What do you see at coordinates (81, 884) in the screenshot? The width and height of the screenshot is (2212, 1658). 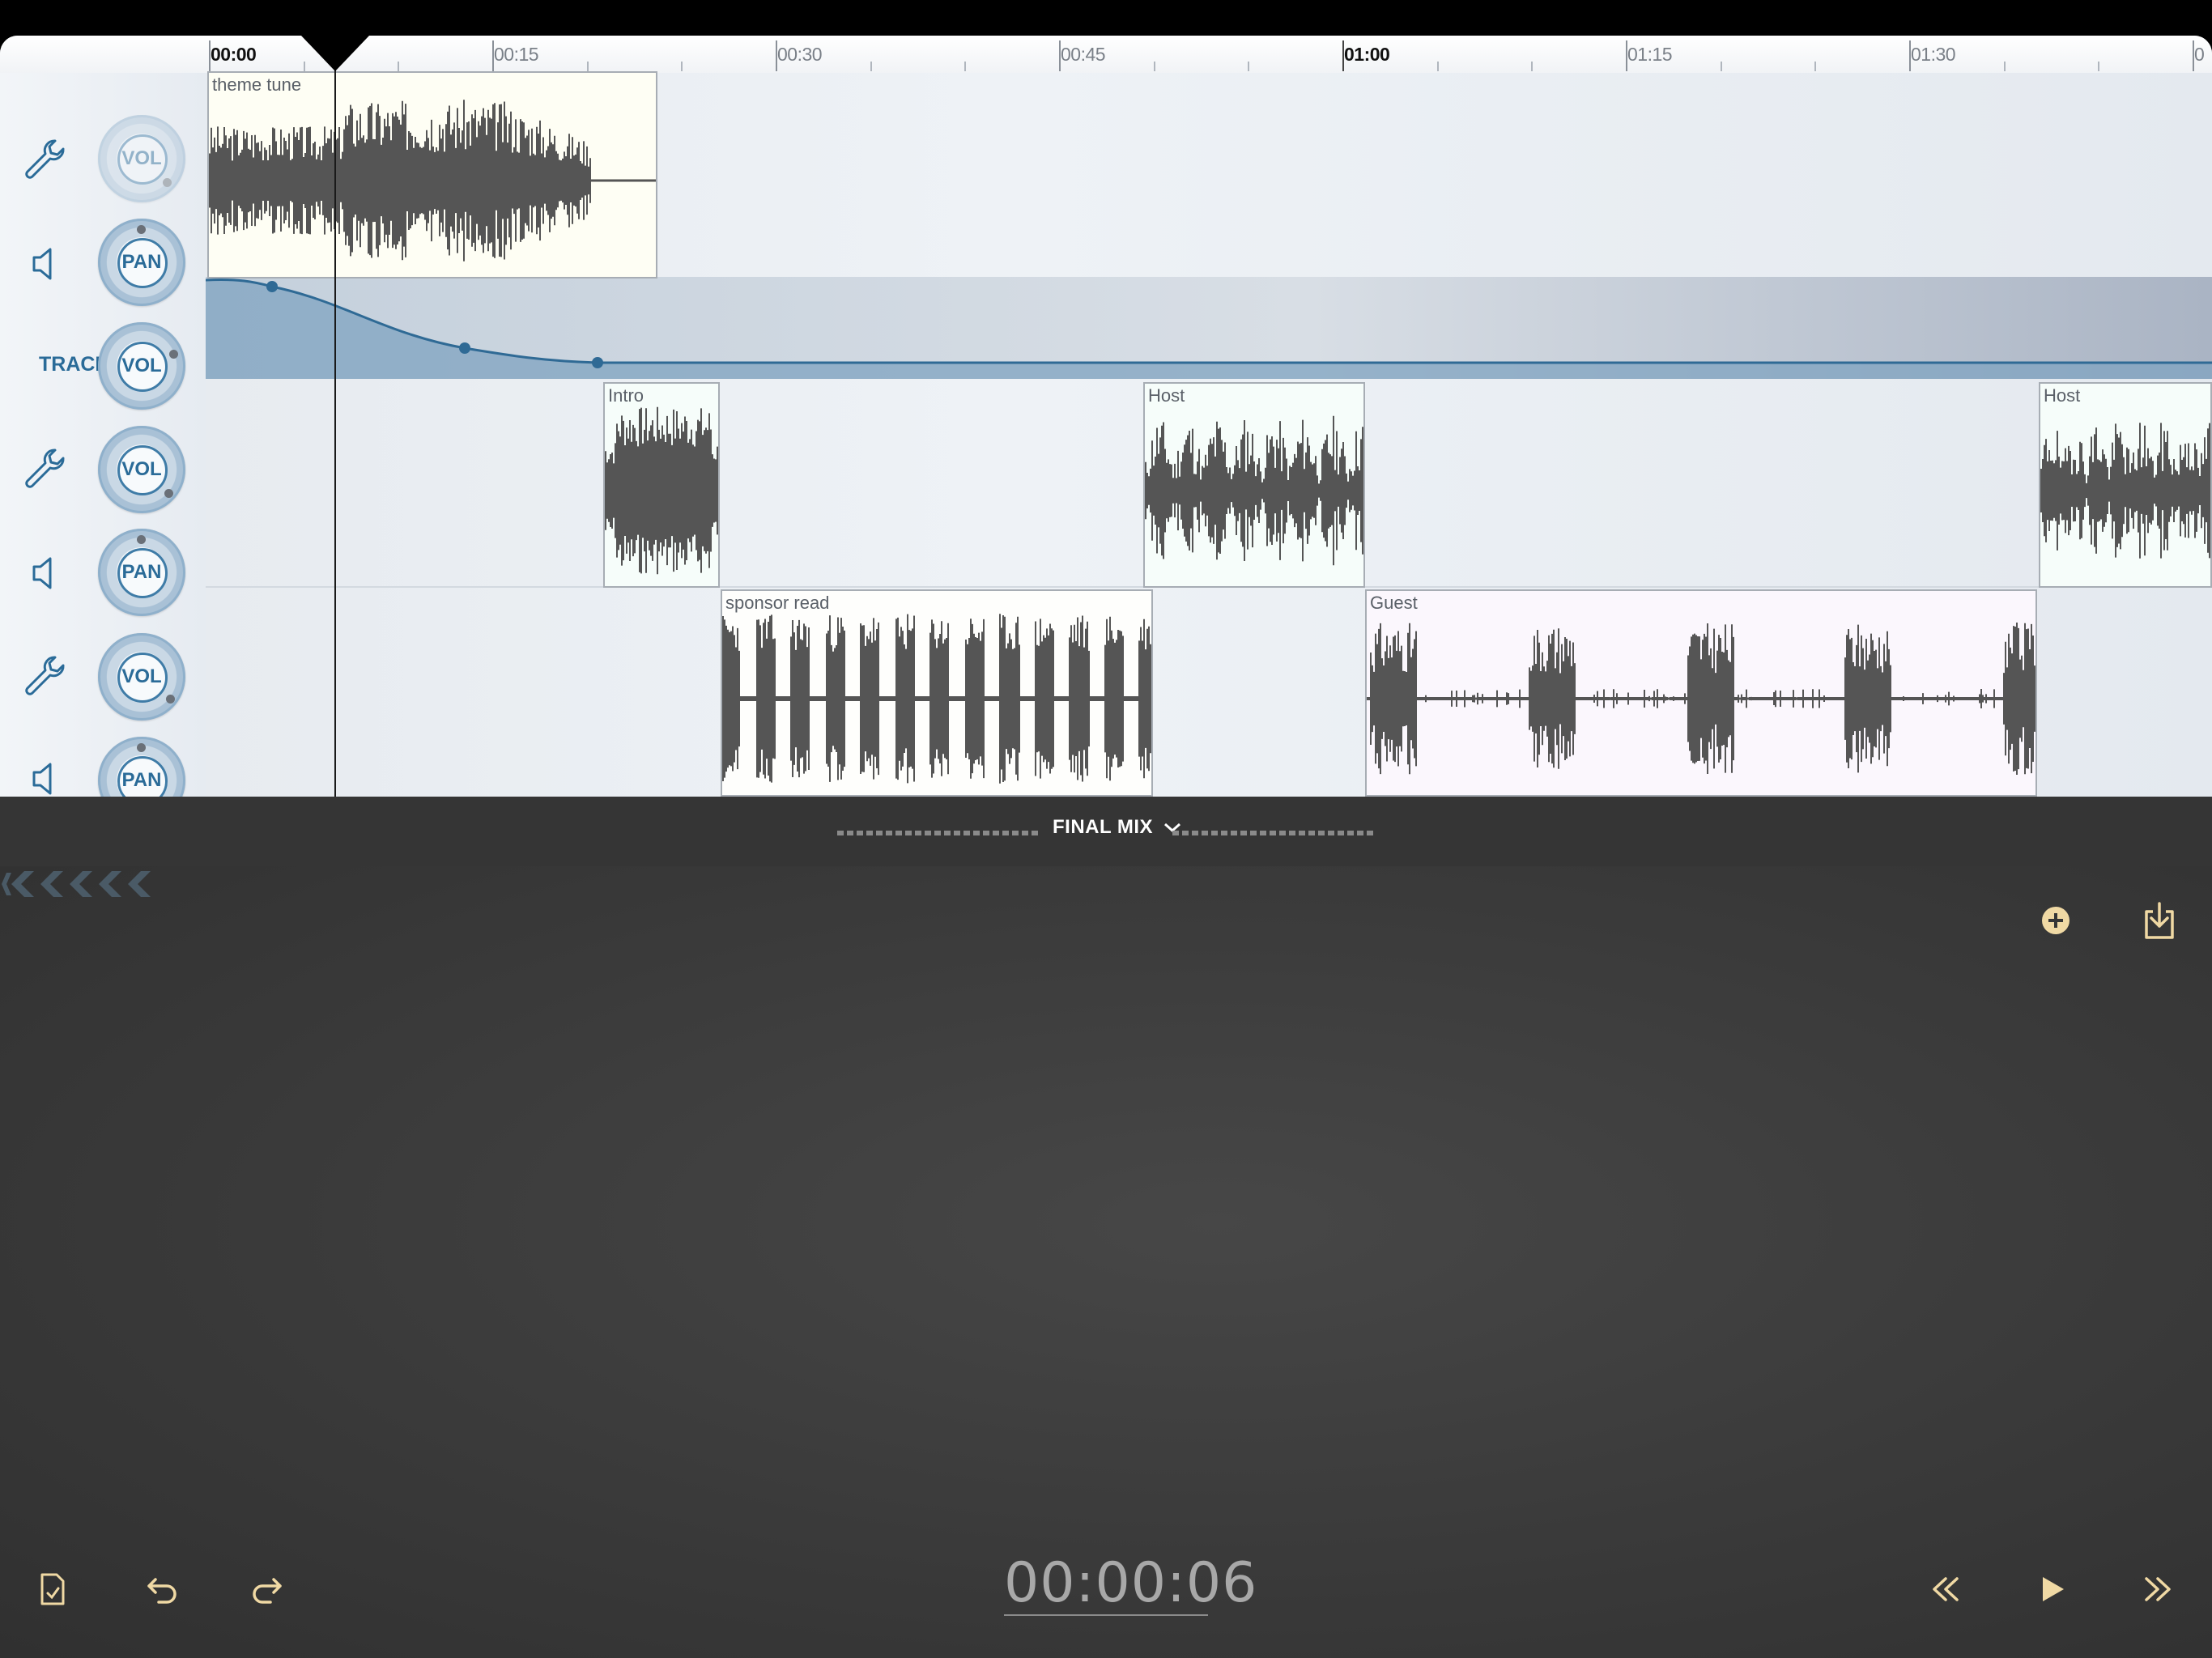 I see `collapse-chevrons-icon` at bounding box center [81, 884].